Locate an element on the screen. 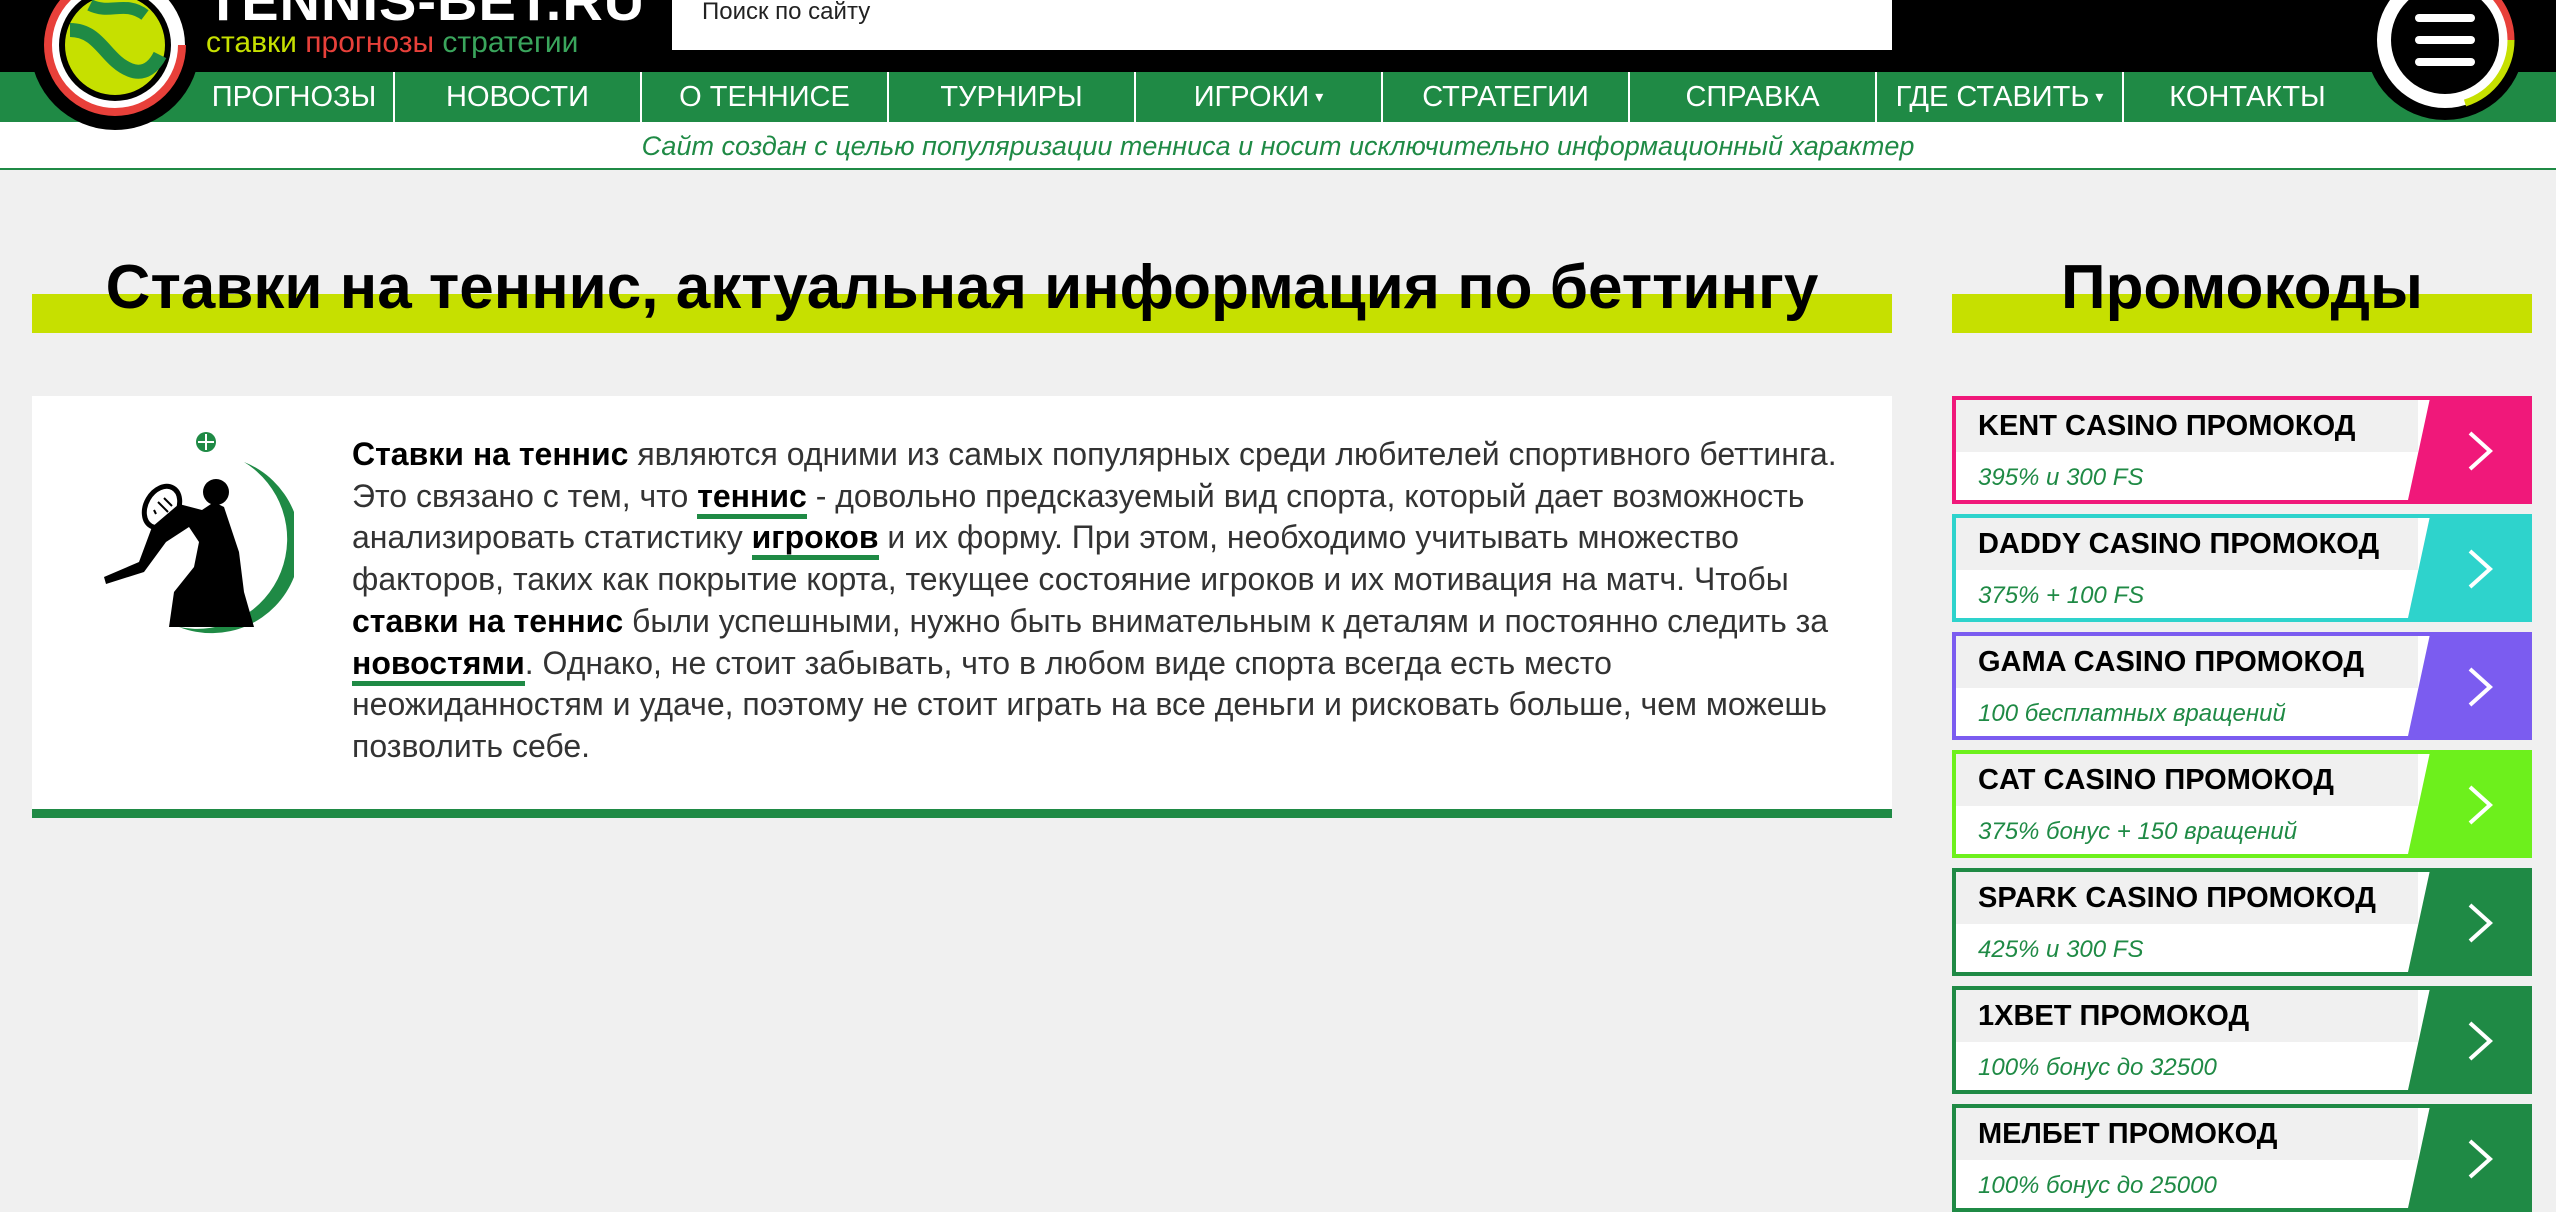 Image resolution: width=2556 pixels, height=1212 pixels. promo-title: KENT CASINO ПРОМОКОД is located at coordinates (2167, 426).